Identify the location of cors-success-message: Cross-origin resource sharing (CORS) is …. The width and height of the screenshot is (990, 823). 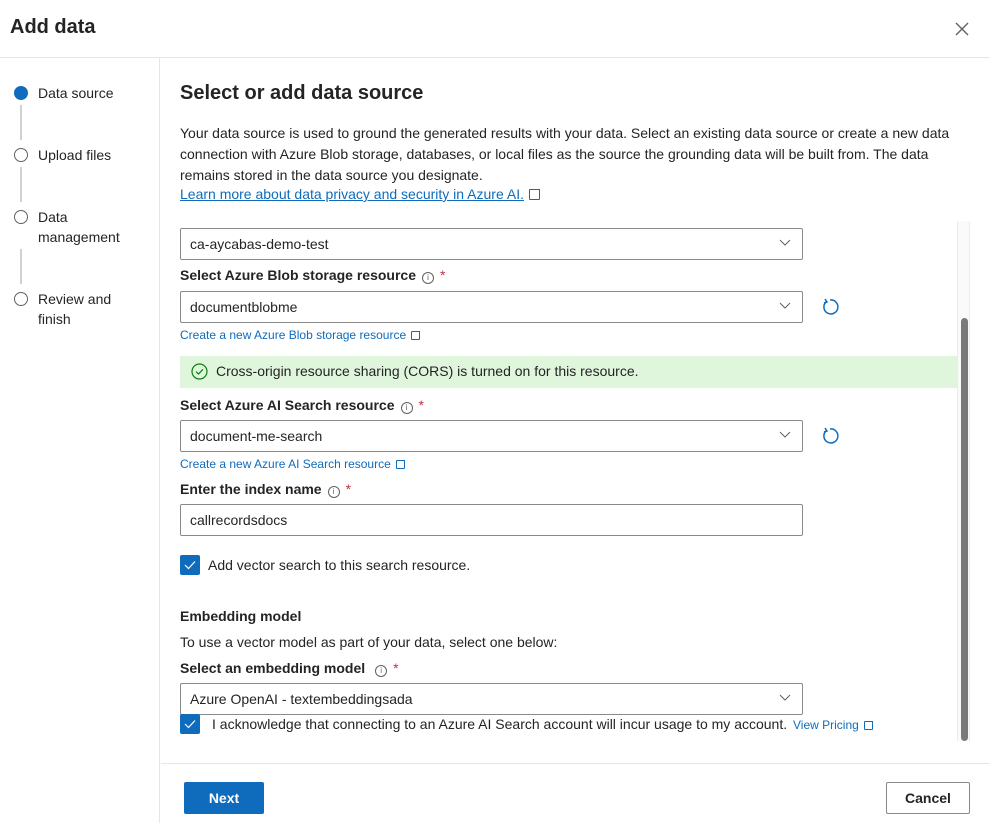
(569, 372).